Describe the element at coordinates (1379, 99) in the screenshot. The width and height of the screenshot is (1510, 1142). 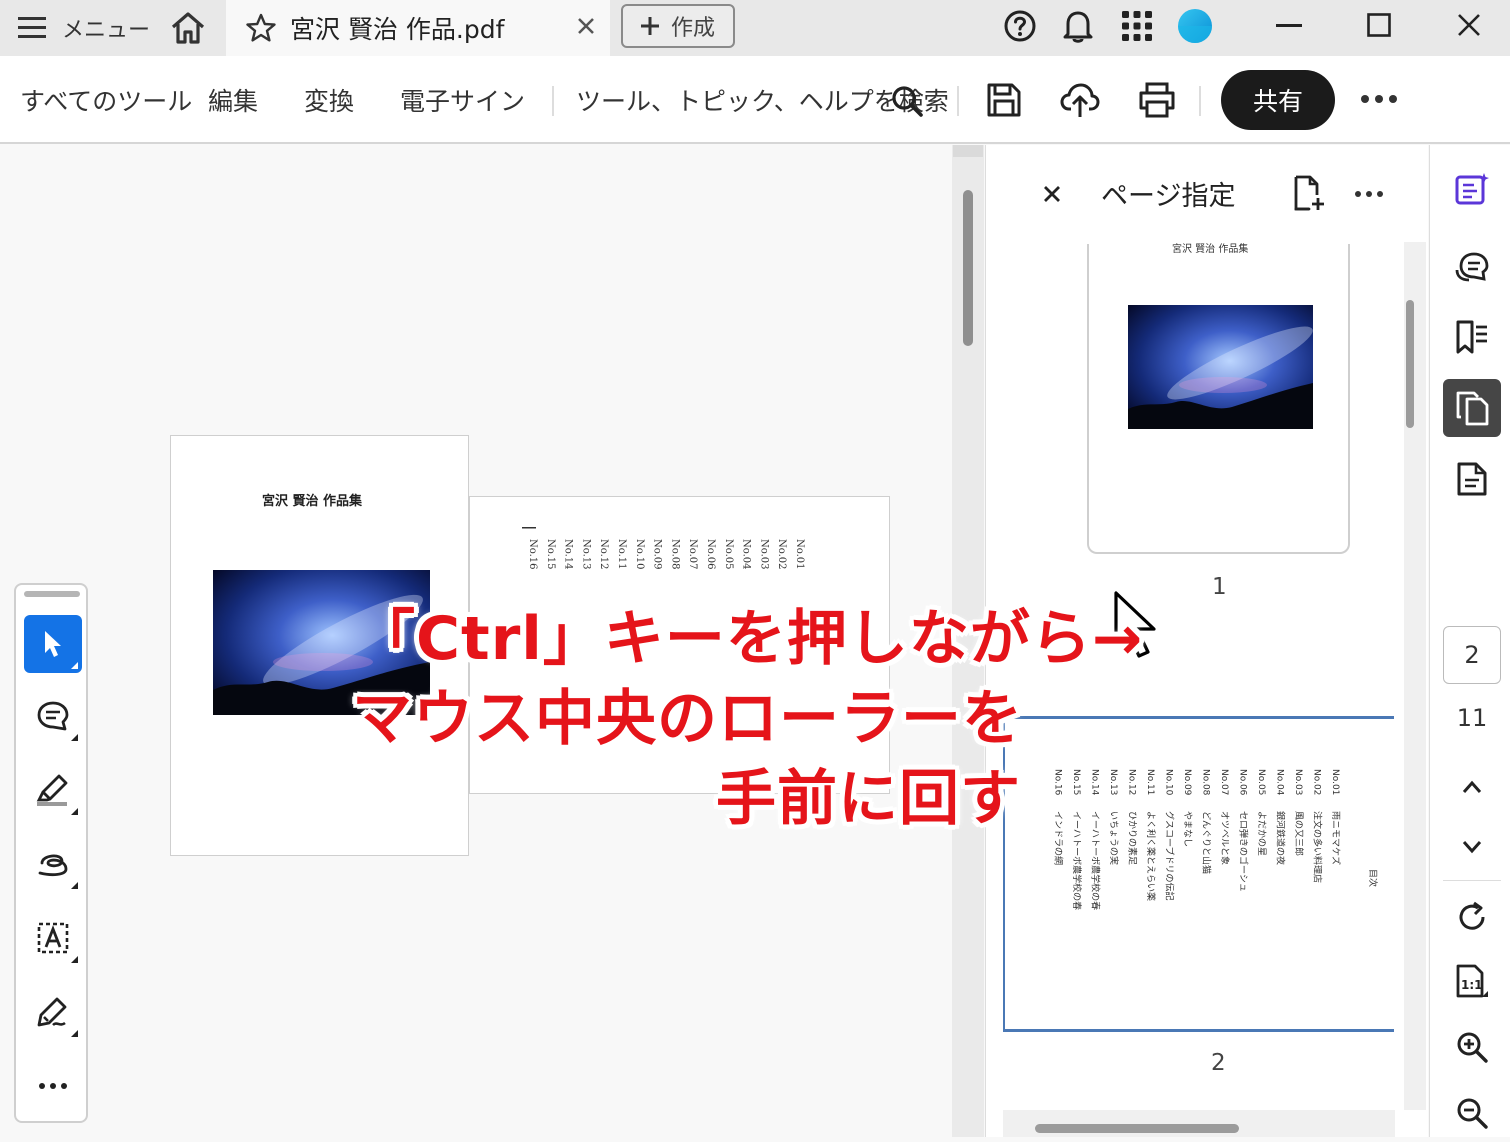
I see `more-options-icon` at that location.